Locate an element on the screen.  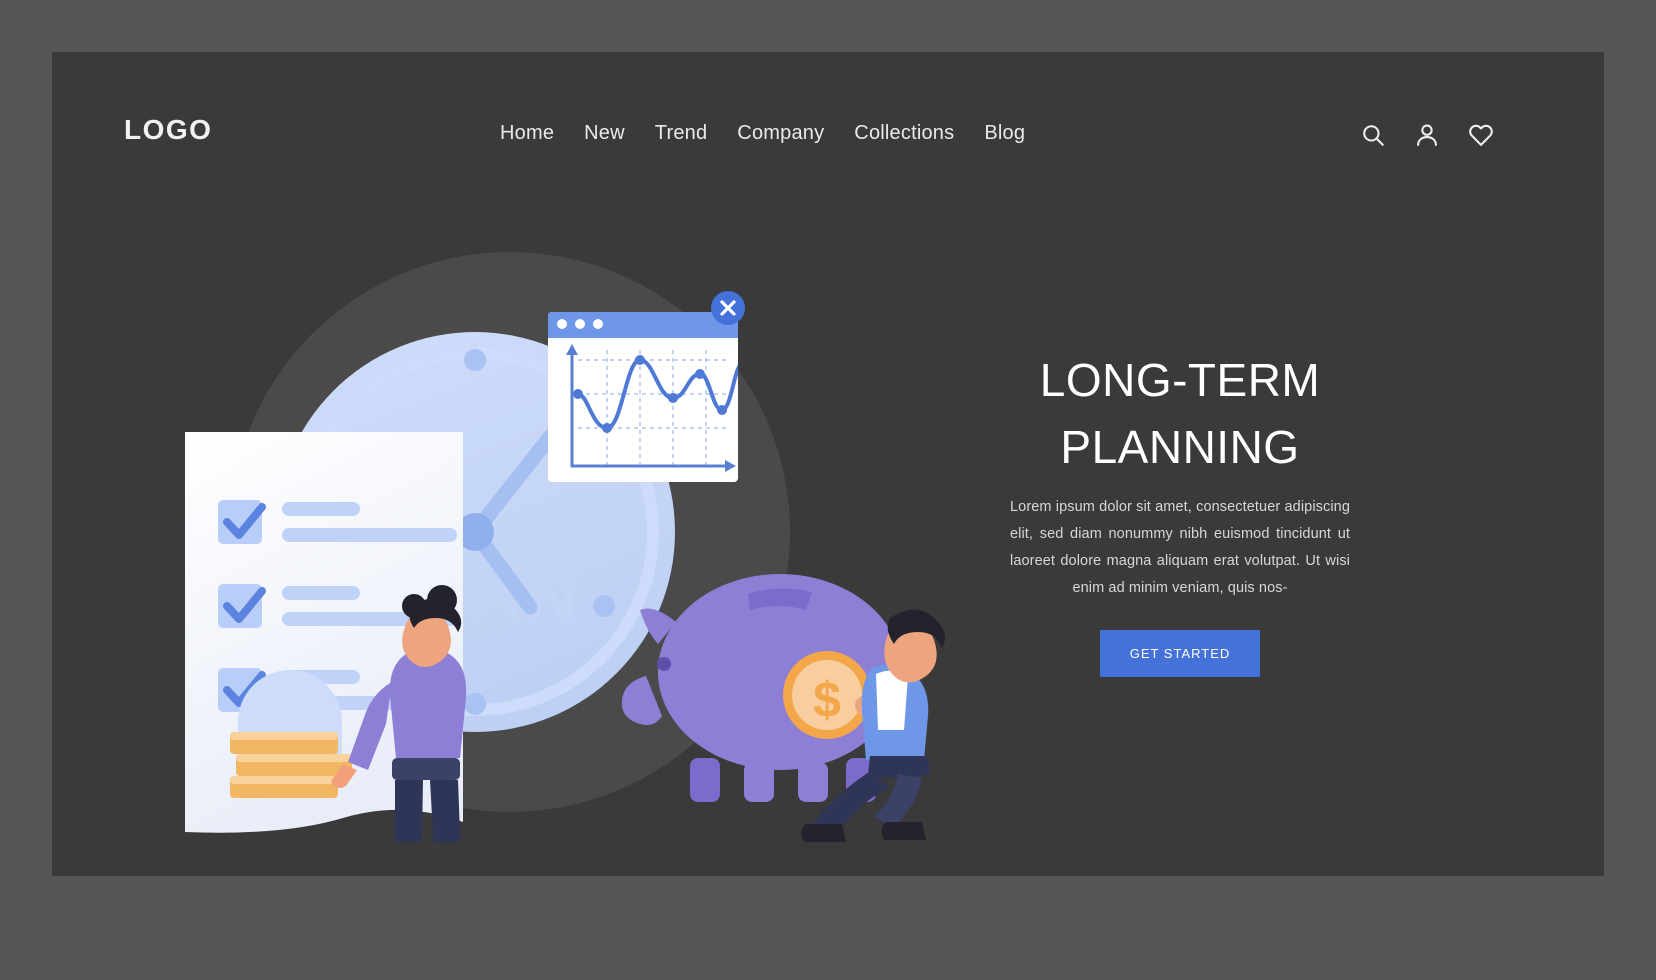
get-started-button: GET STARTED is located at coordinates (1180, 653).